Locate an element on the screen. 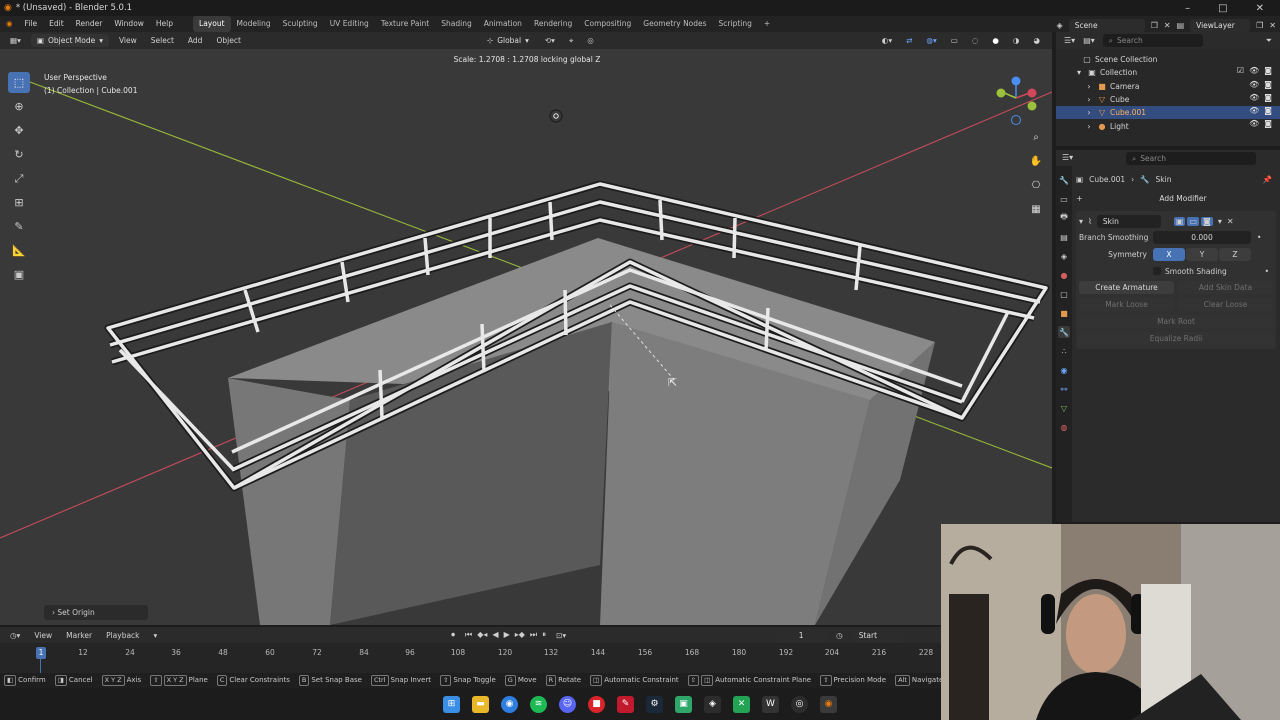 Image resolution: width=1280 pixels, height=720 pixels. auto-key-icon: ⊡▾ is located at coordinates (561, 635).